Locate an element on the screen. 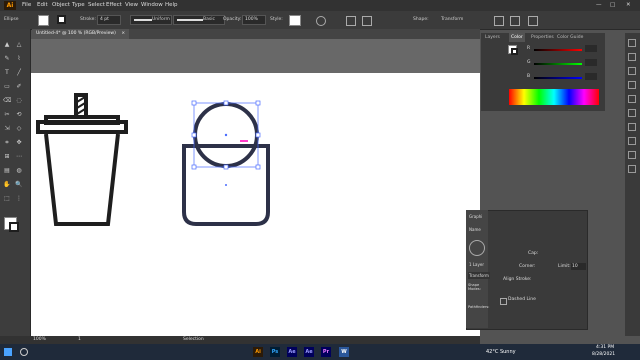 The width and height of the screenshot is (640, 360). isolate-icon is located at coordinates (515, 21).